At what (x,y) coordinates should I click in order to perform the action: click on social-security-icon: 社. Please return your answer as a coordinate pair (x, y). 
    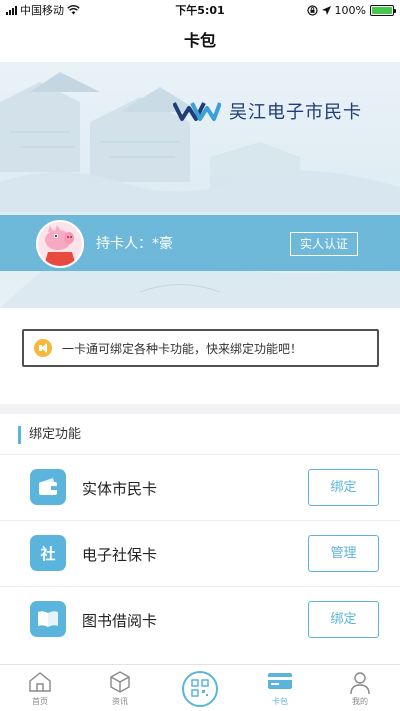
    Looking at the image, I should click on (48, 553).